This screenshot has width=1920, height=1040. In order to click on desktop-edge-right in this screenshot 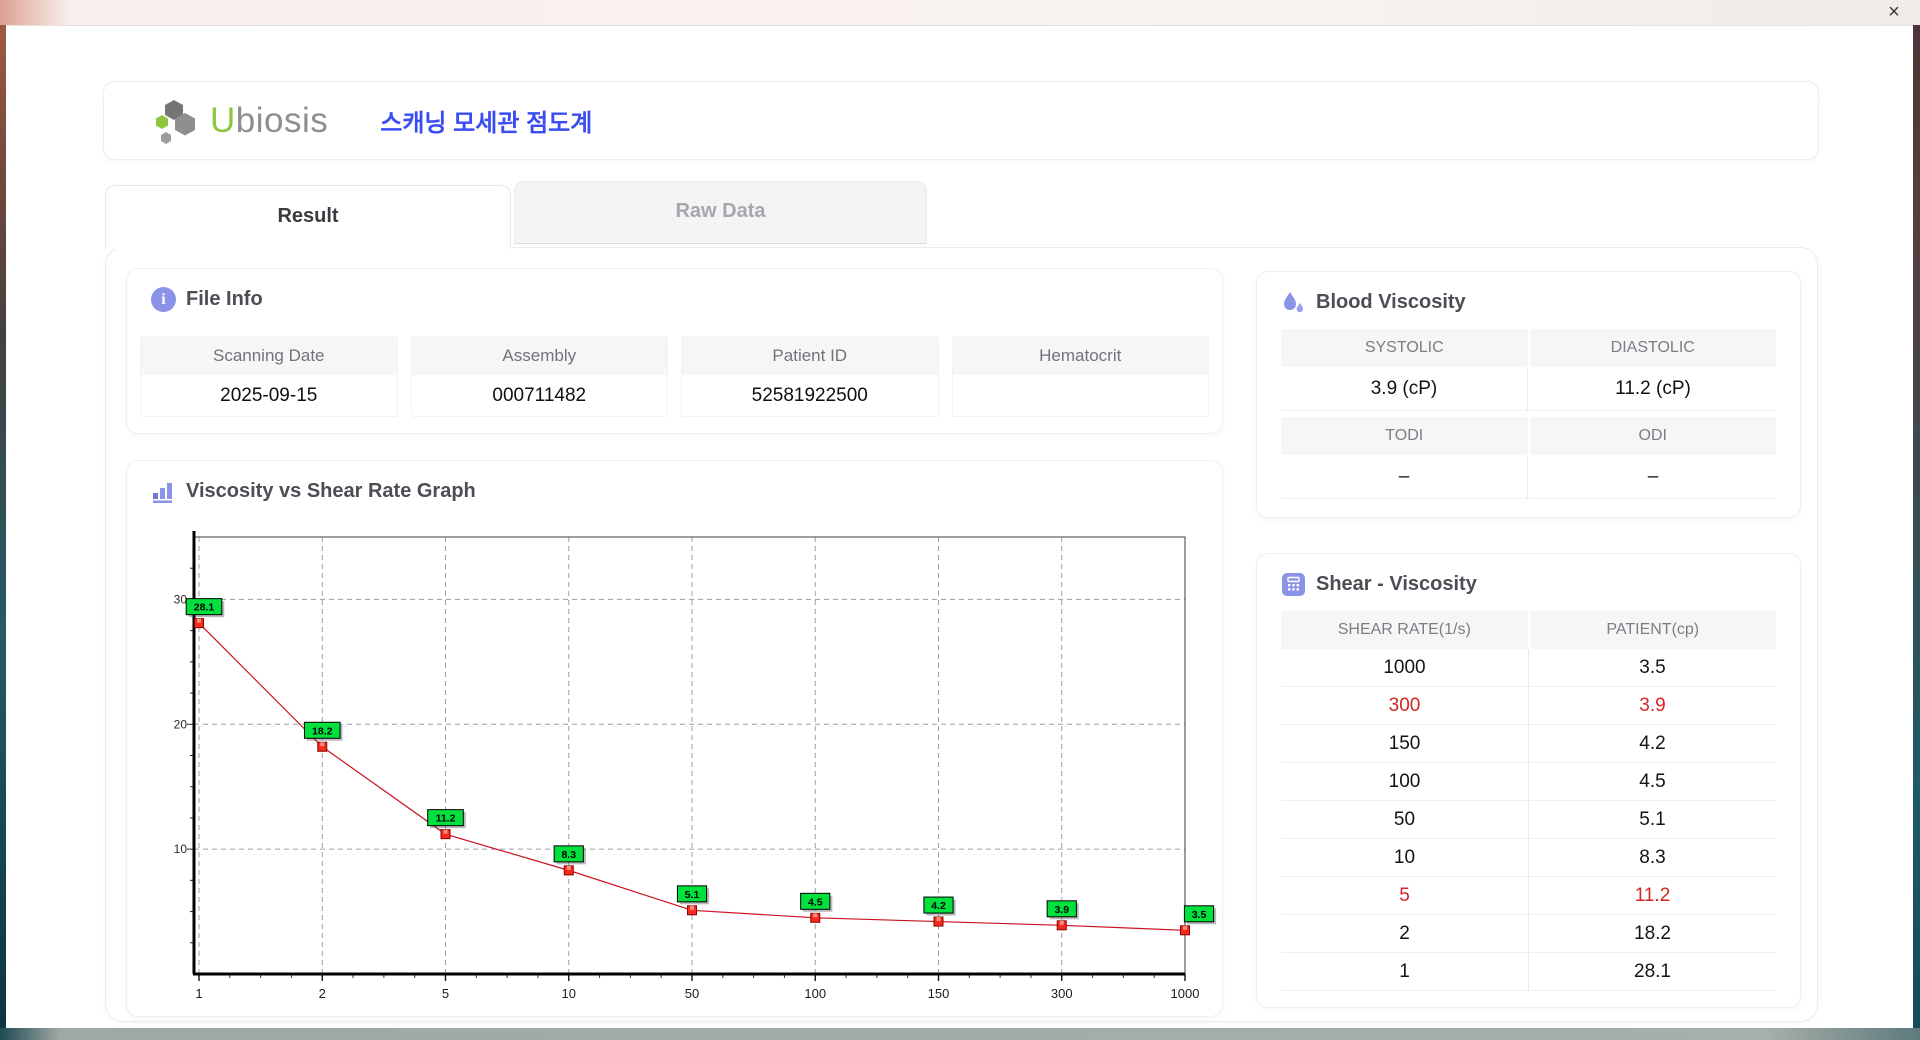, I will do `click(1916, 532)`.